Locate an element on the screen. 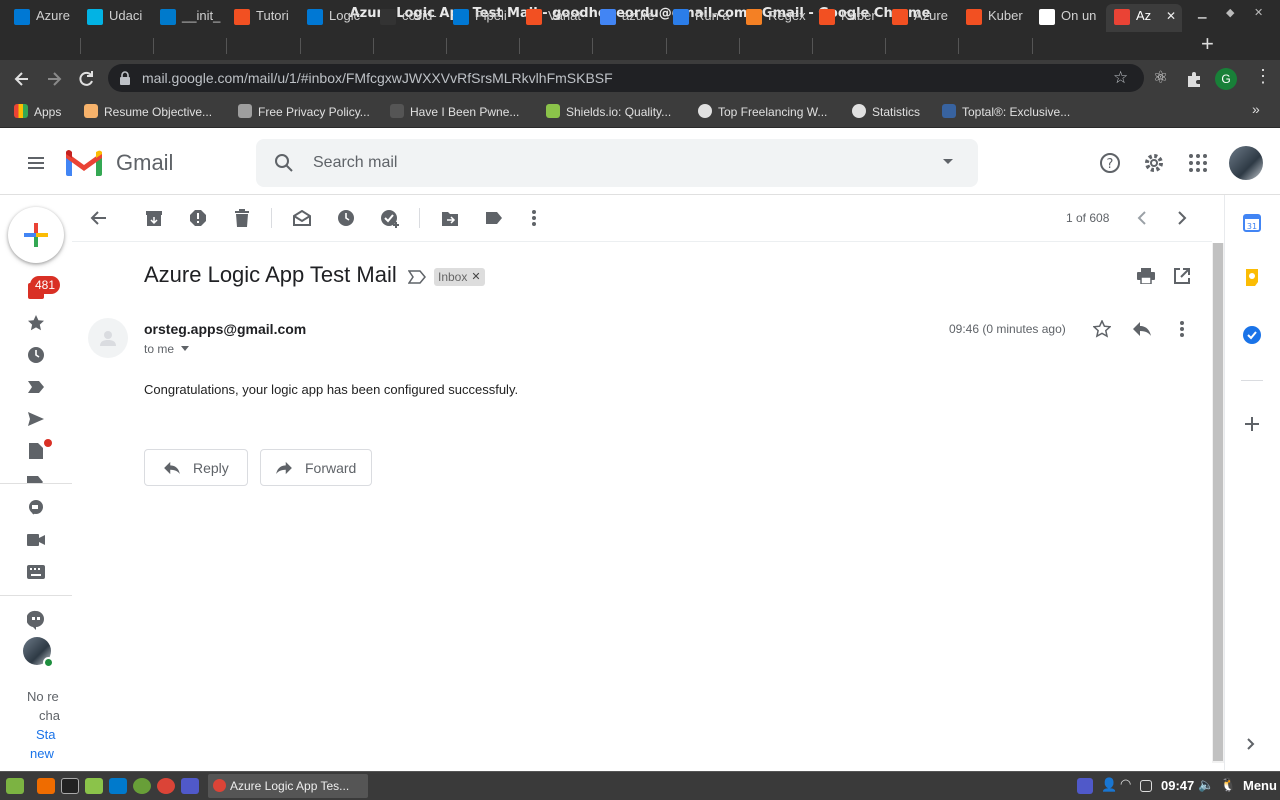  move-to-icon is located at coordinates (450, 218).